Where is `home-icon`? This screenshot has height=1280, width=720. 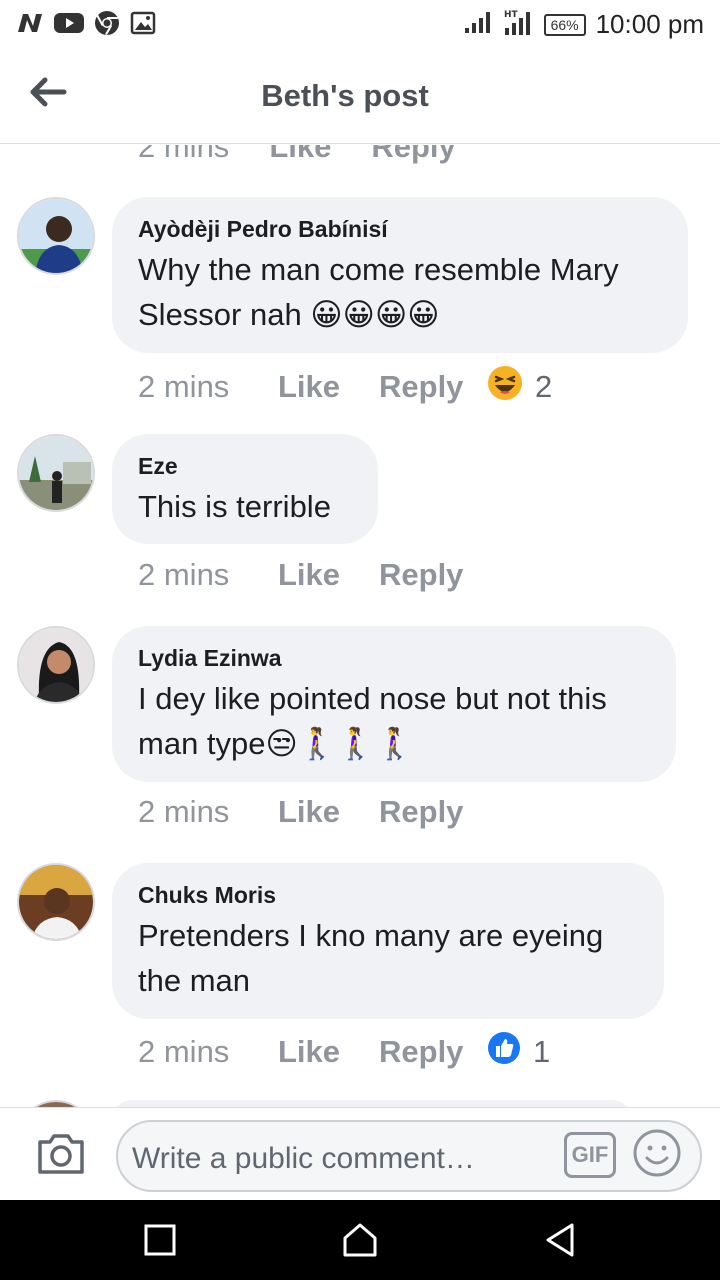
home-icon is located at coordinates (360, 1240).